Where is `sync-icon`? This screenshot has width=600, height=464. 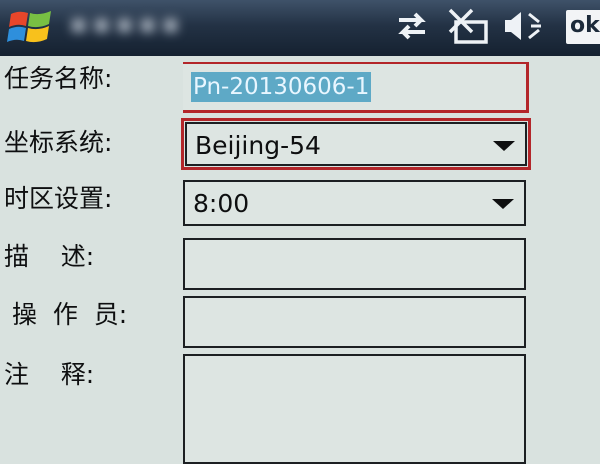 sync-icon is located at coordinates (412, 26).